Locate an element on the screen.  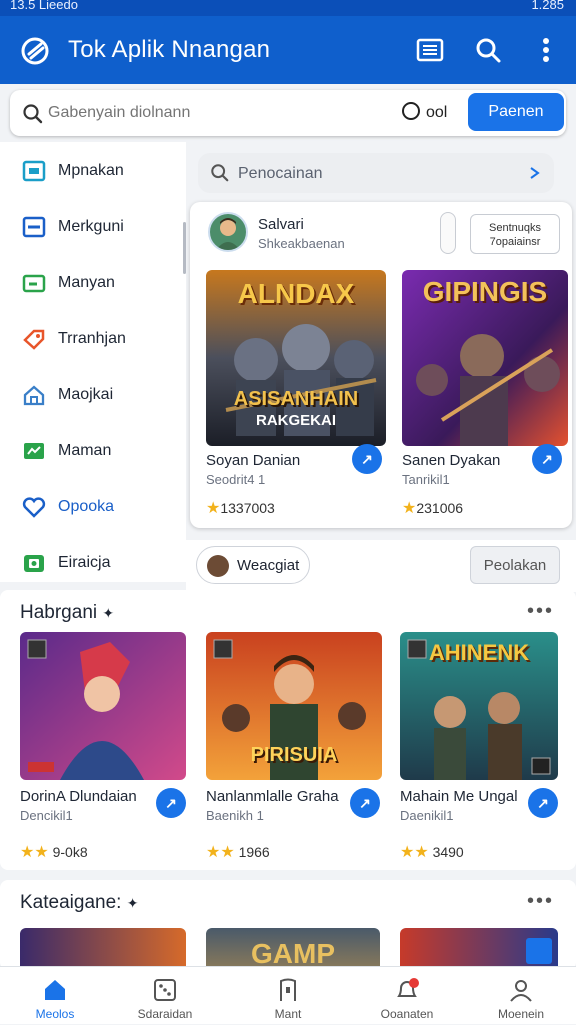
sidebar-item-5: Maman is located at coordinates (102, 451).